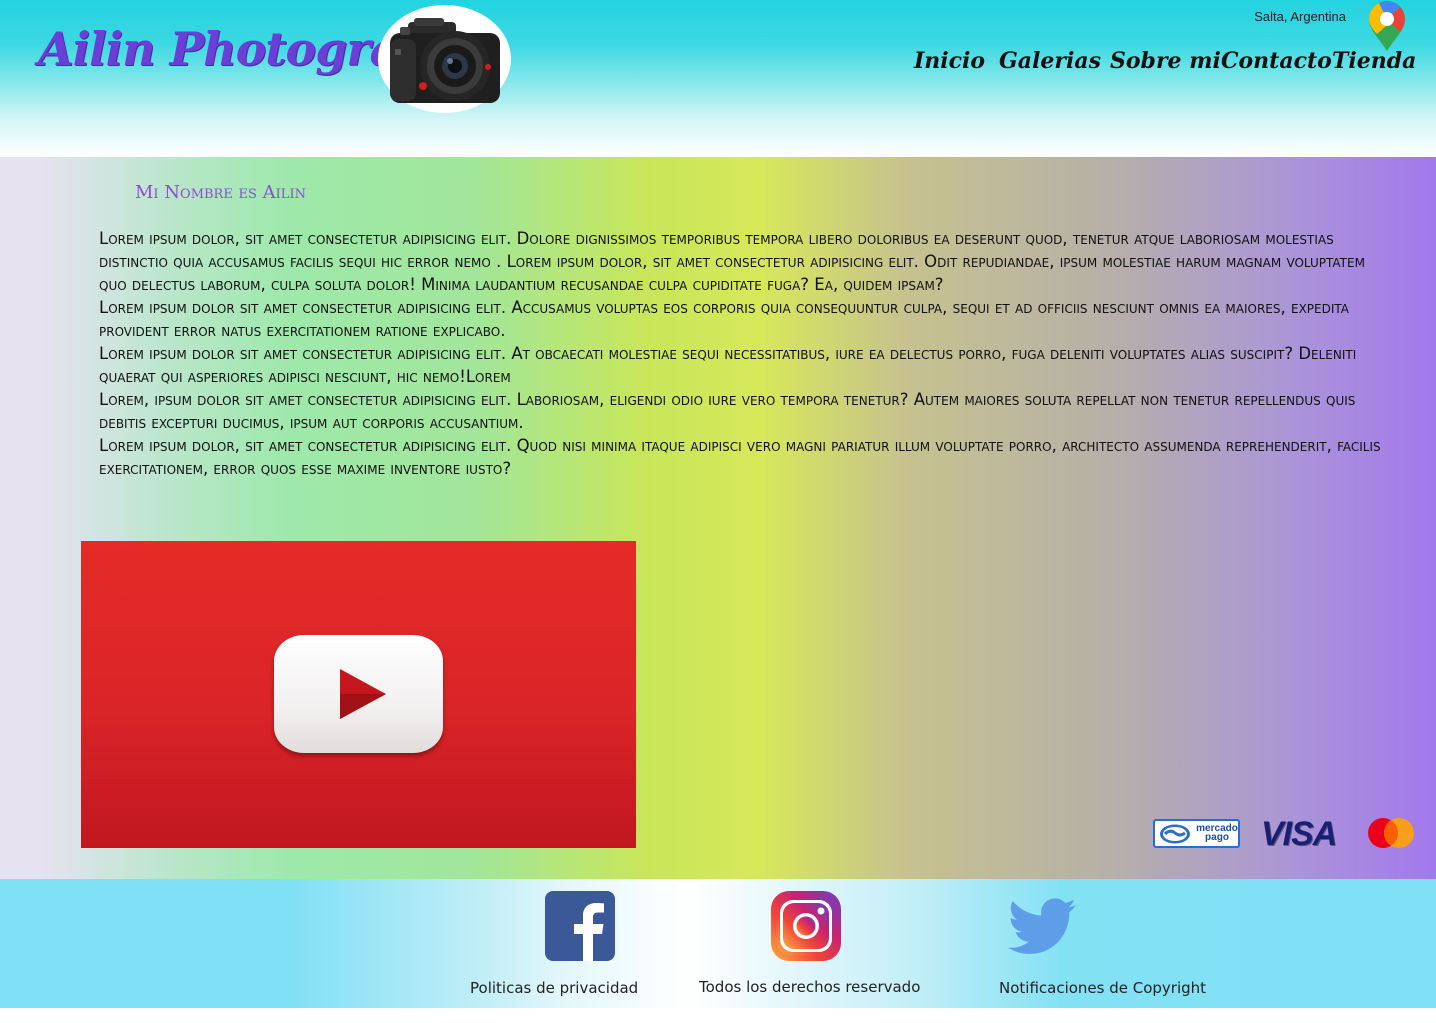  Describe the element at coordinates (1276, 61) in the screenshot. I see `nav-contacto: Contacto` at that location.